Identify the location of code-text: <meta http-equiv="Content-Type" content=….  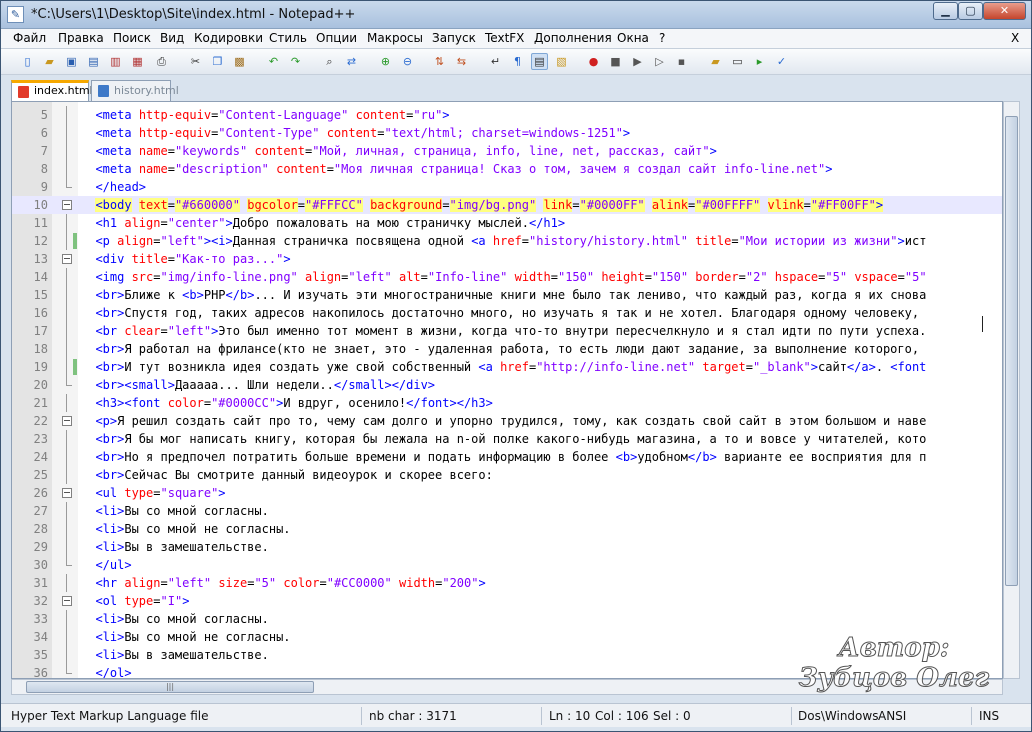
(541, 133).